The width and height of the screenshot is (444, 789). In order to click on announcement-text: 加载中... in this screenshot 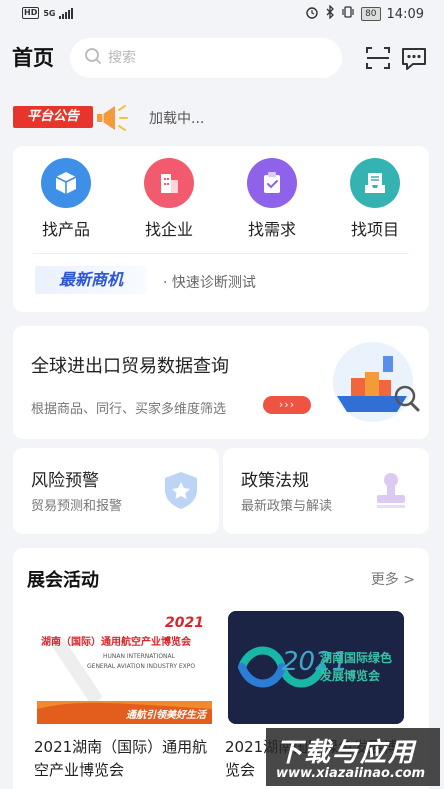, I will do `click(177, 119)`.